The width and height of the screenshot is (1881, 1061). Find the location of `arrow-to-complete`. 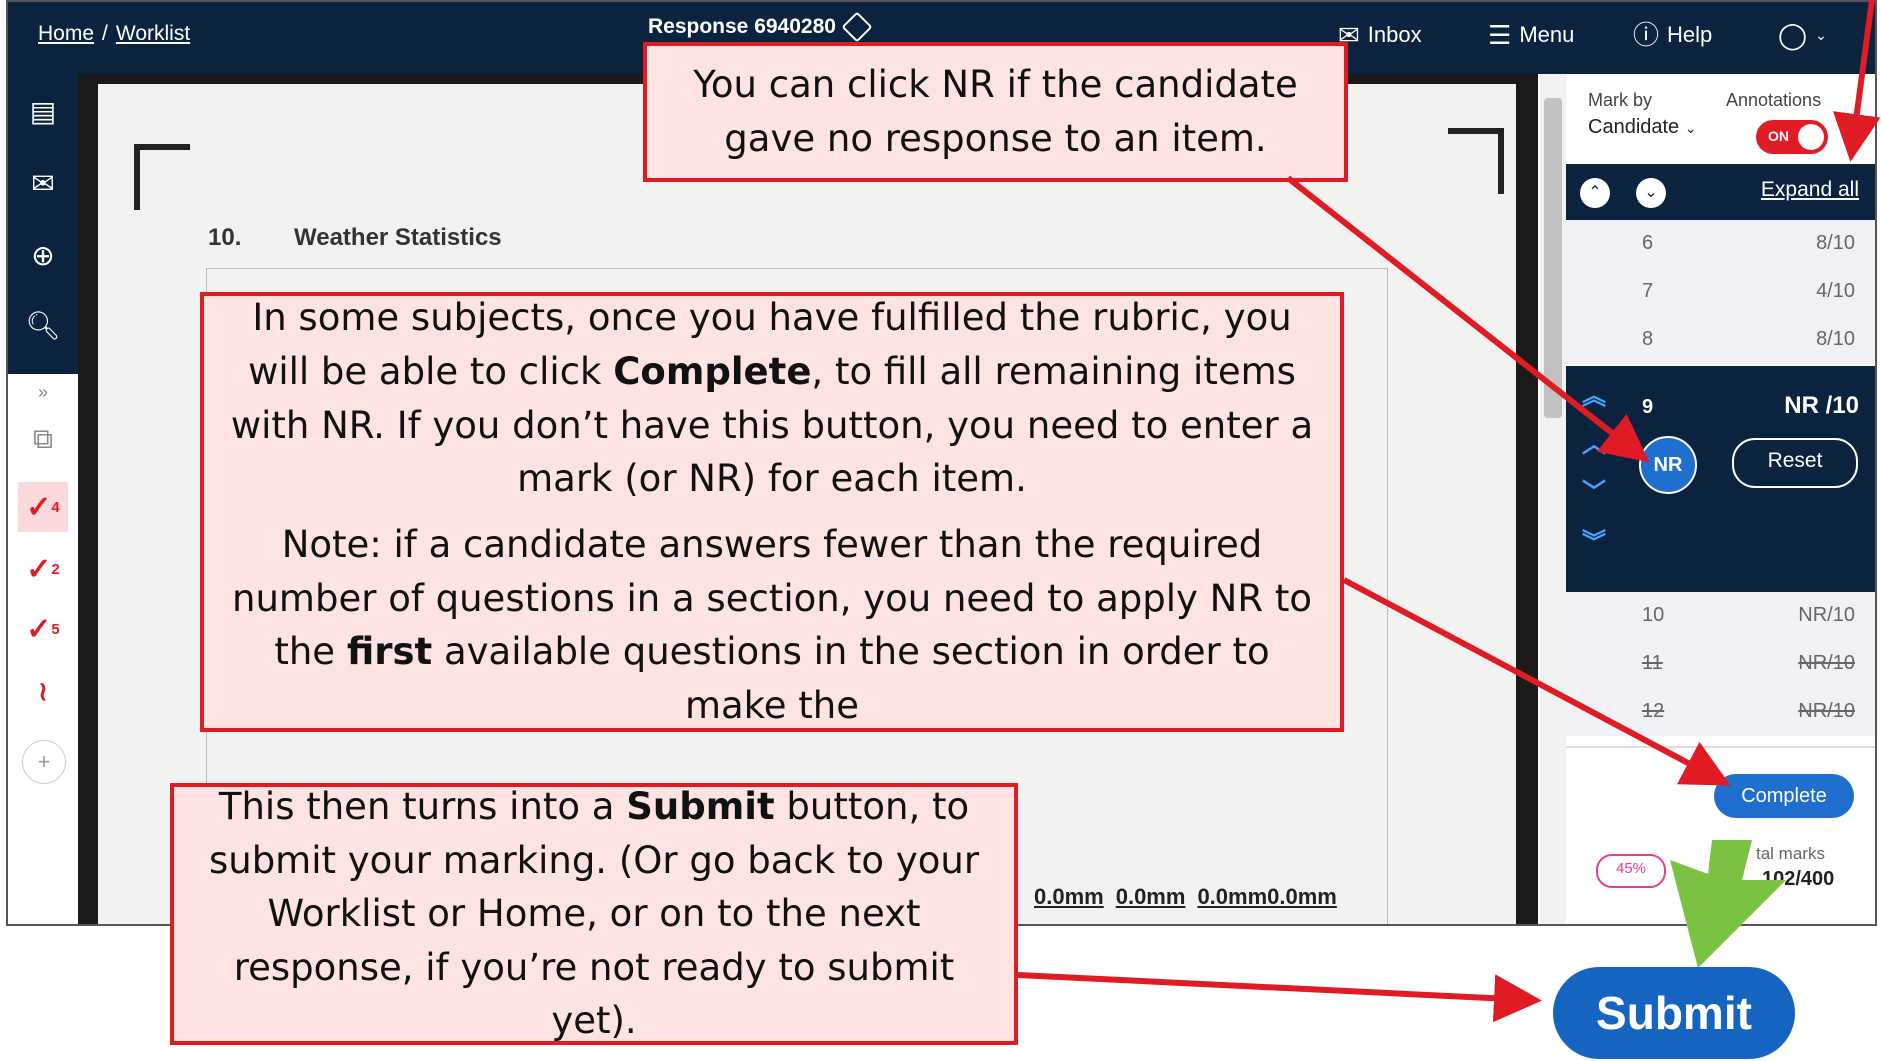

arrow-to-complete is located at coordinates (1536, 681).